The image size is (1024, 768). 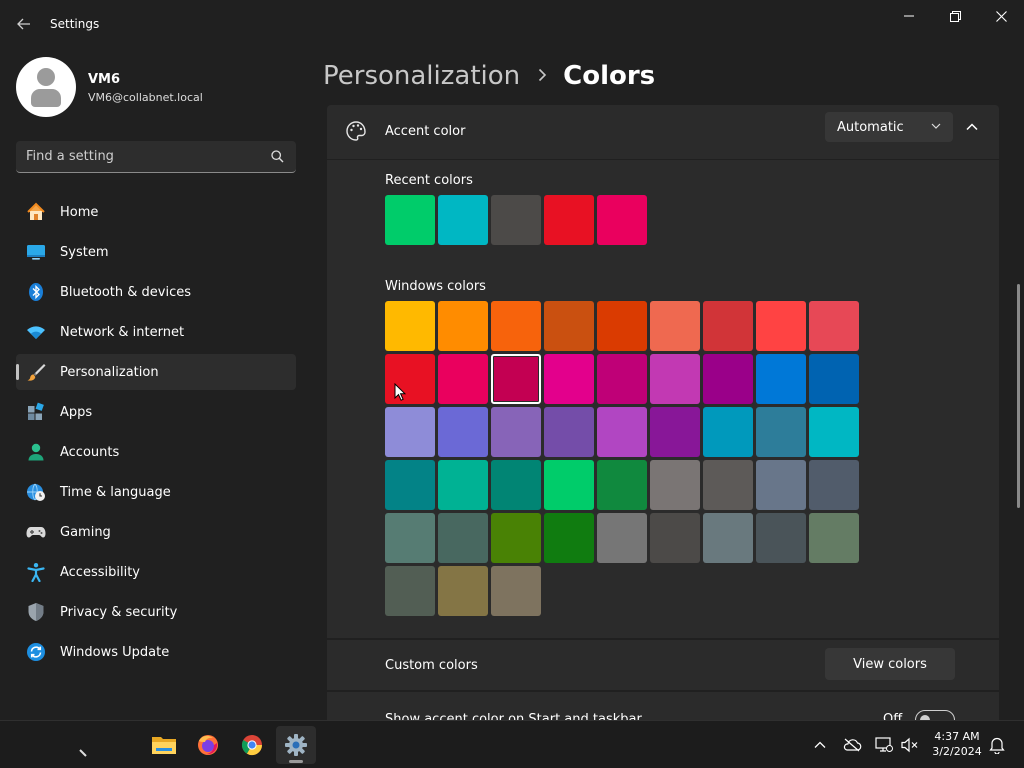 What do you see at coordinates (156, 572) in the screenshot?
I see `sidebar-item-accessibility: Accessibility` at bounding box center [156, 572].